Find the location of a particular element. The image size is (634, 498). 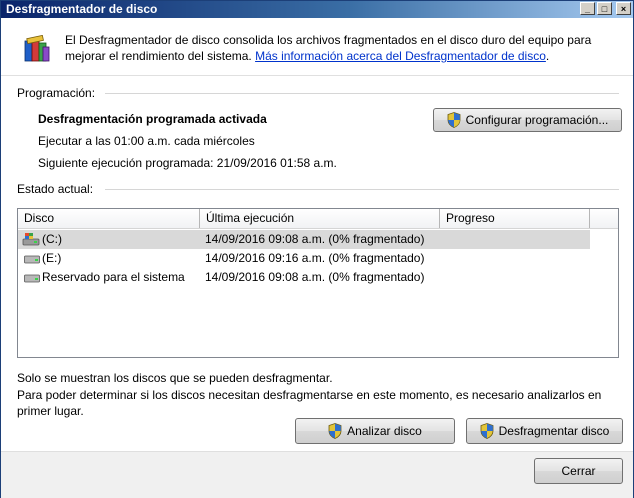

column-header-last-run: Última ejecución is located at coordinates (320, 218).